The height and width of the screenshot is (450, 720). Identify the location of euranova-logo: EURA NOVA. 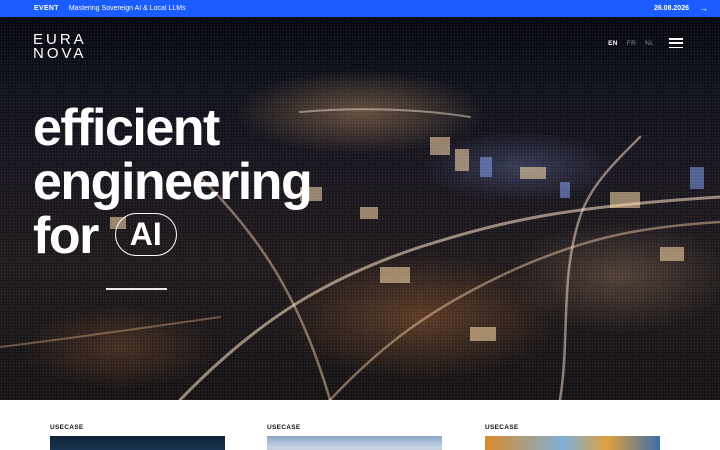
(60, 47).